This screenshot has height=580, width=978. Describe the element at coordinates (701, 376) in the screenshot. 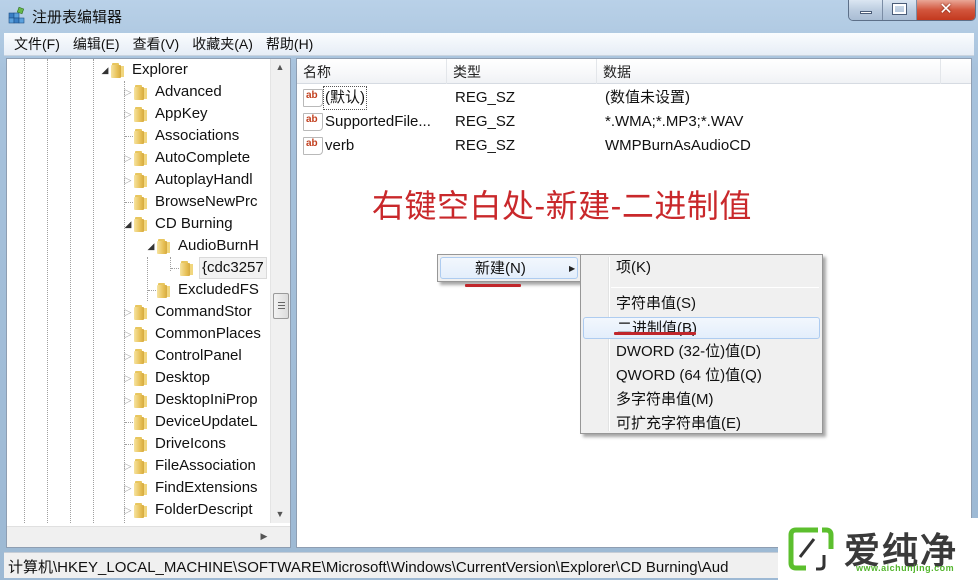

I see `submenu-item: QWORD (64 位)值(Q)` at that location.